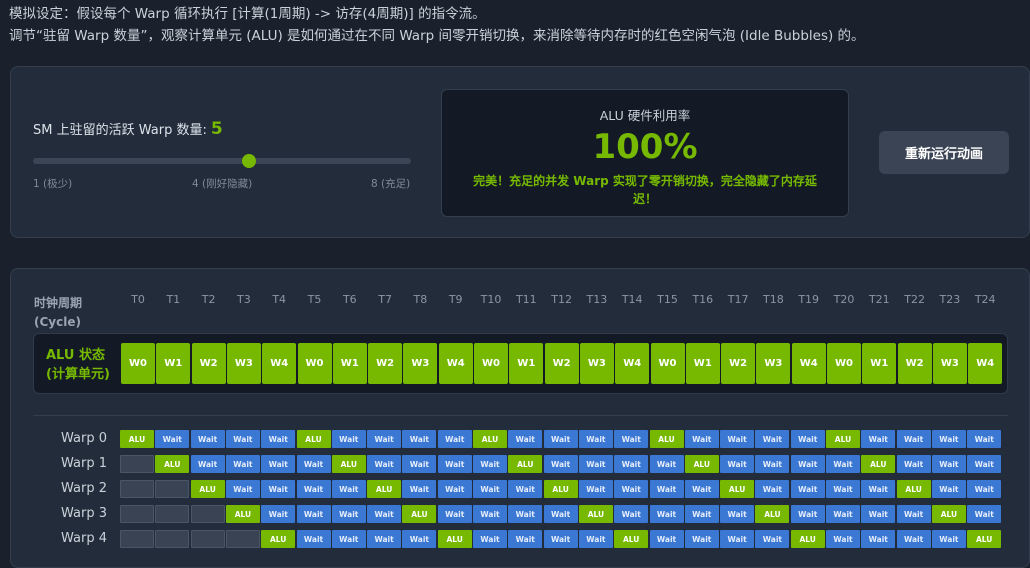  Describe the element at coordinates (738, 299) in the screenshot. I see `cycle-label: T17` at that location.